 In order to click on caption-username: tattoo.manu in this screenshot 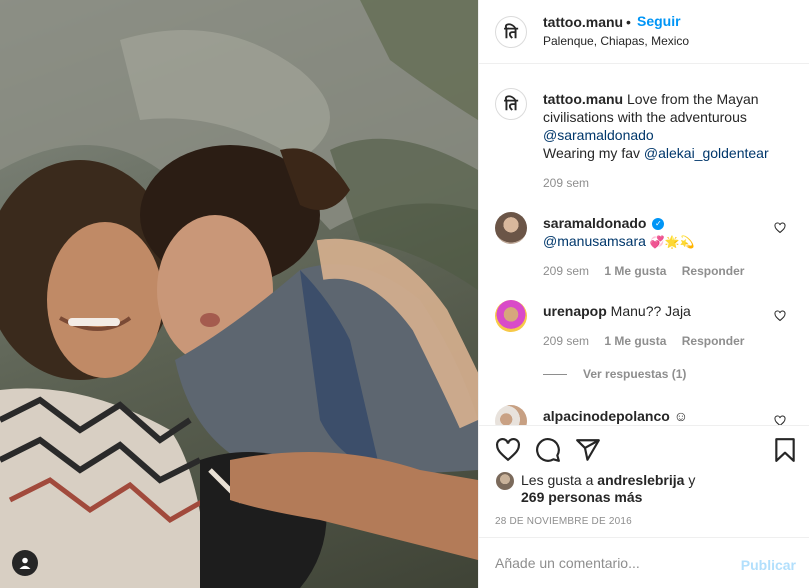, I will do `click(583, 99)`.